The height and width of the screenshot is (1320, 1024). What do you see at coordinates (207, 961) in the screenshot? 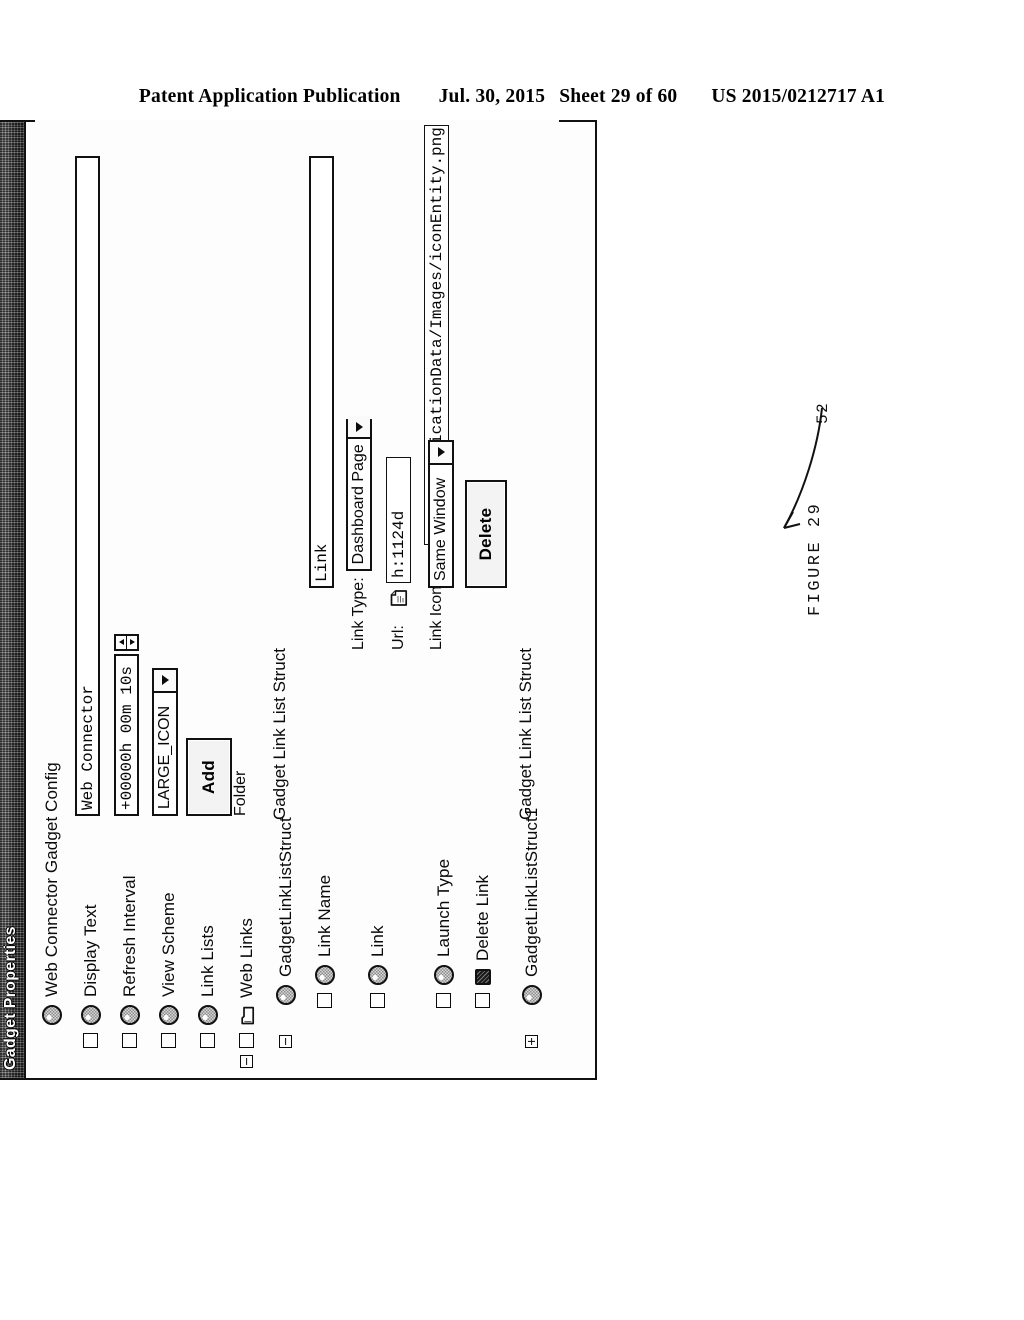
I see `tree-label-link-lists: Link Lists` at bounding box center [207, 961].